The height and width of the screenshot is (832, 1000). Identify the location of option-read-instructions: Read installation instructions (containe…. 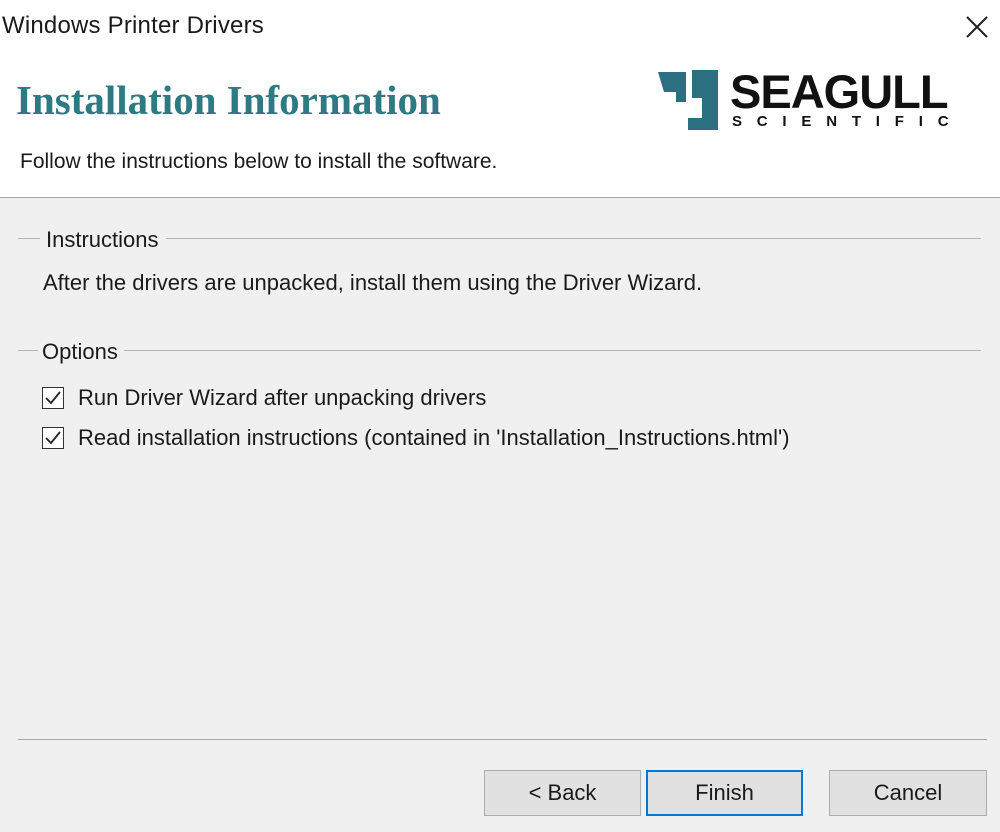
(416, 438).